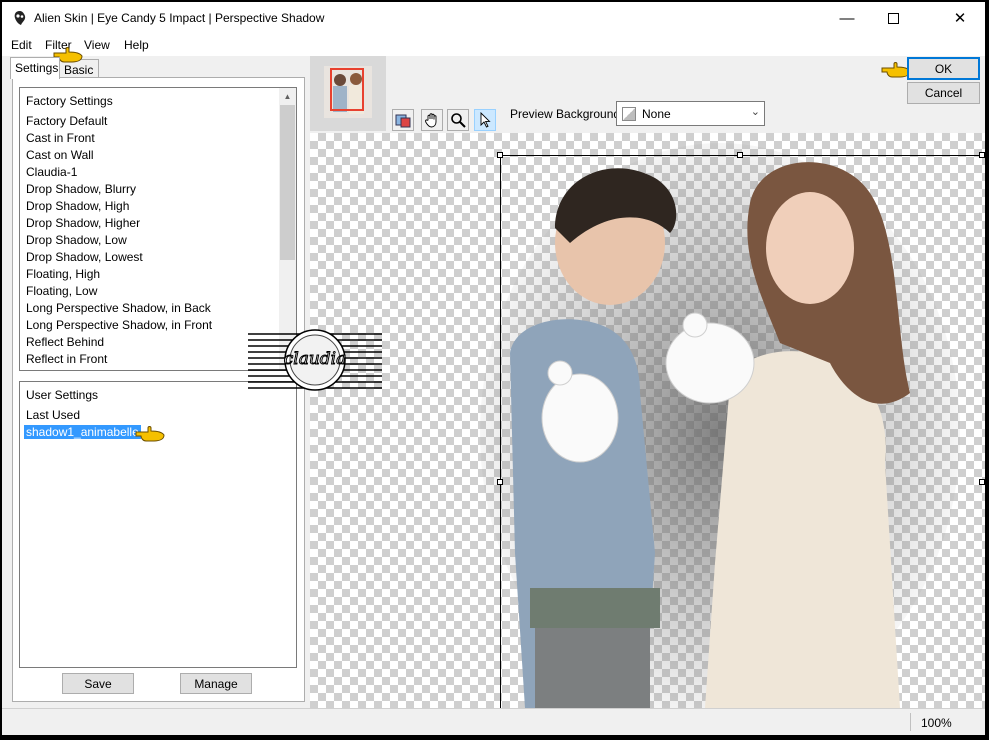  Describe the element at coordinates (500, 431) in the screenshot. I see `selection-border` at that location.